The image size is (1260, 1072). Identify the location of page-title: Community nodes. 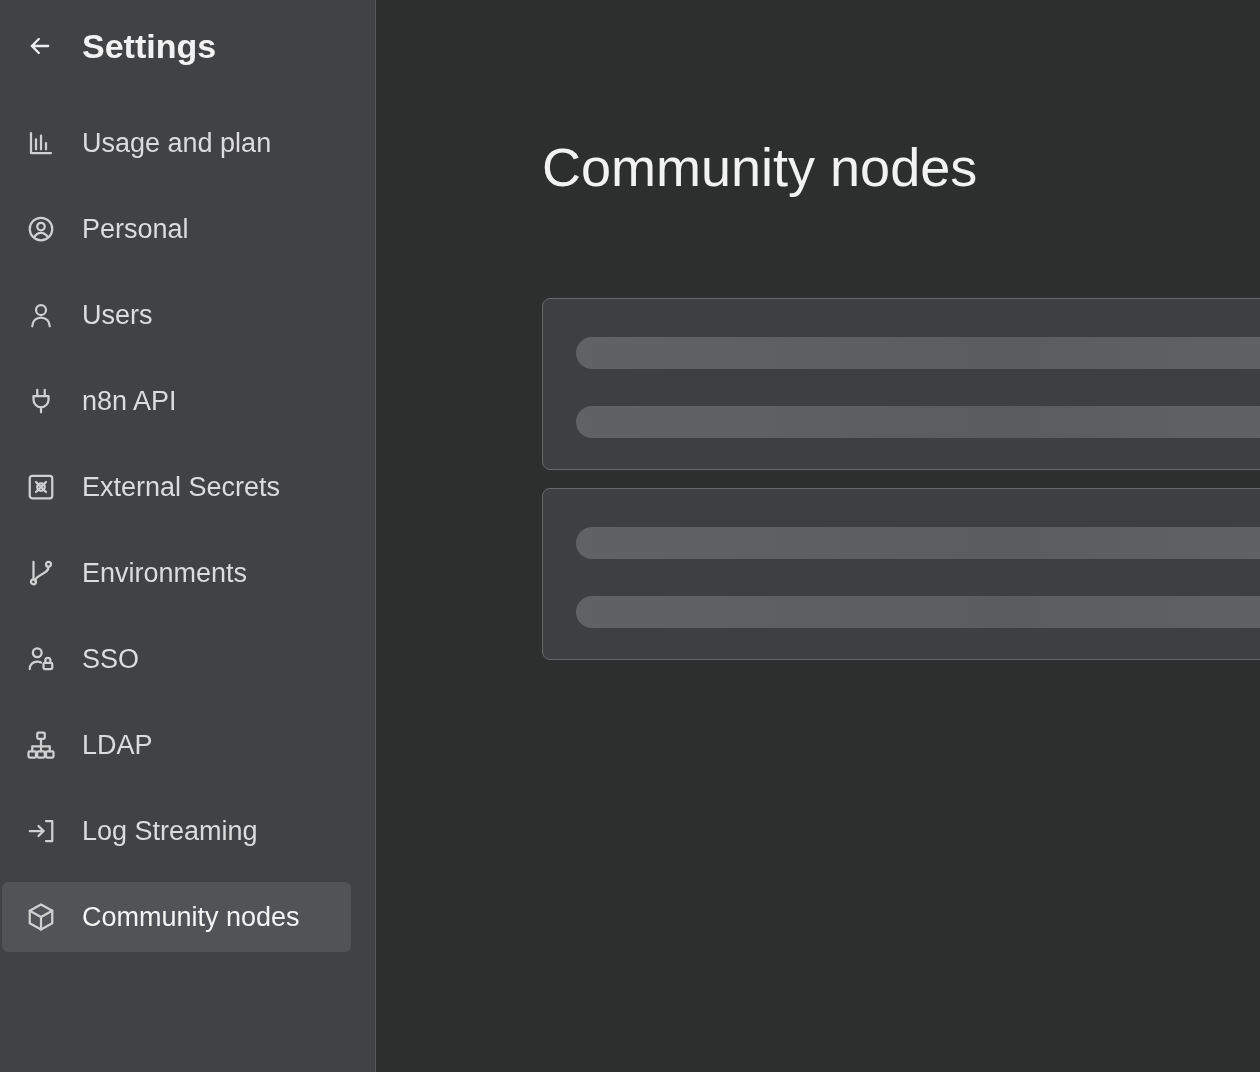
(760, 167).